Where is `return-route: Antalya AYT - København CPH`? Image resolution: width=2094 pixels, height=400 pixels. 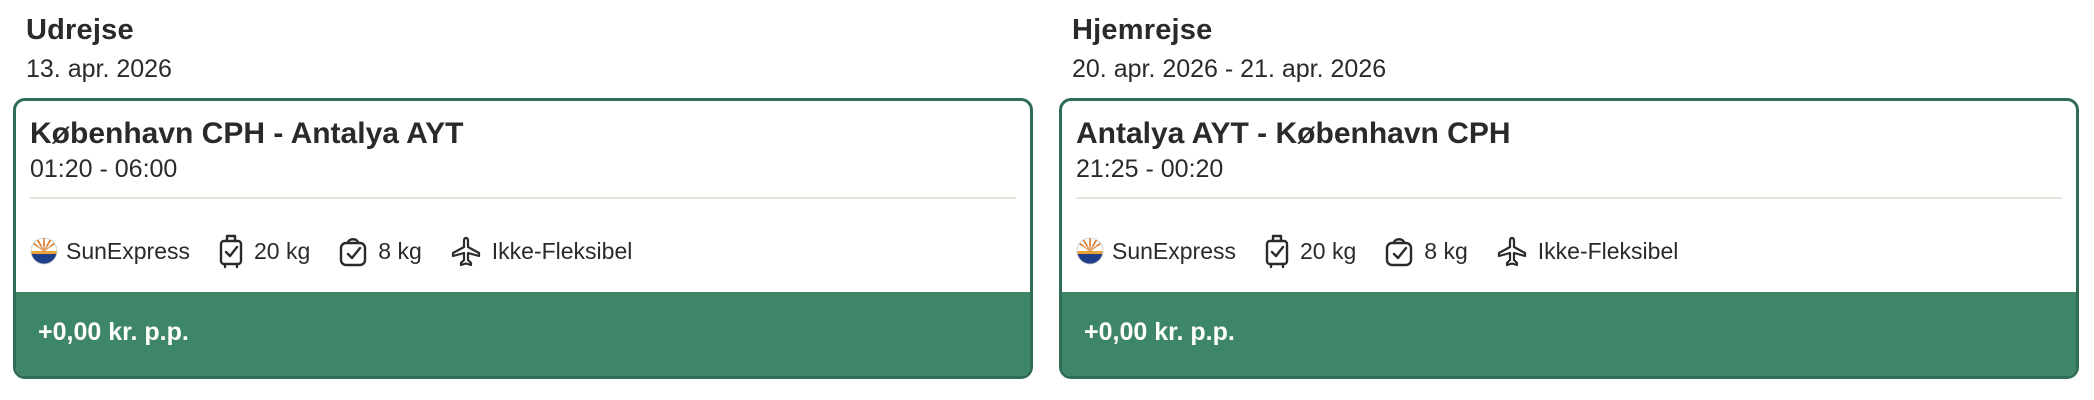
return-route: Antalya AYT - København CPH is located at coordinates (1293, 133).